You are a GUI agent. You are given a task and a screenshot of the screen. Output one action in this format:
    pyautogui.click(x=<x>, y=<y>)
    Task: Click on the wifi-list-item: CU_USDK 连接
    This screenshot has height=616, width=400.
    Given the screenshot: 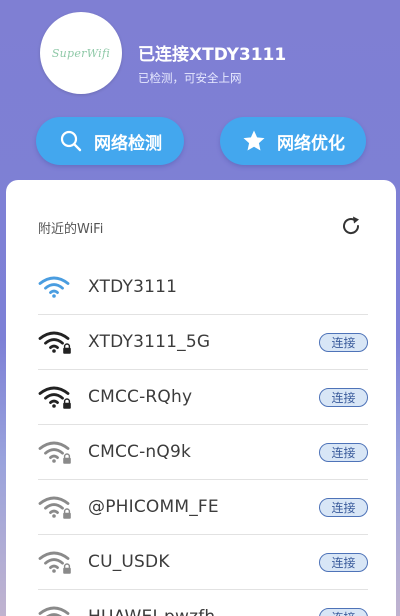 What is the action you would take?
    pyautogui.click(x=203, y=562)
    